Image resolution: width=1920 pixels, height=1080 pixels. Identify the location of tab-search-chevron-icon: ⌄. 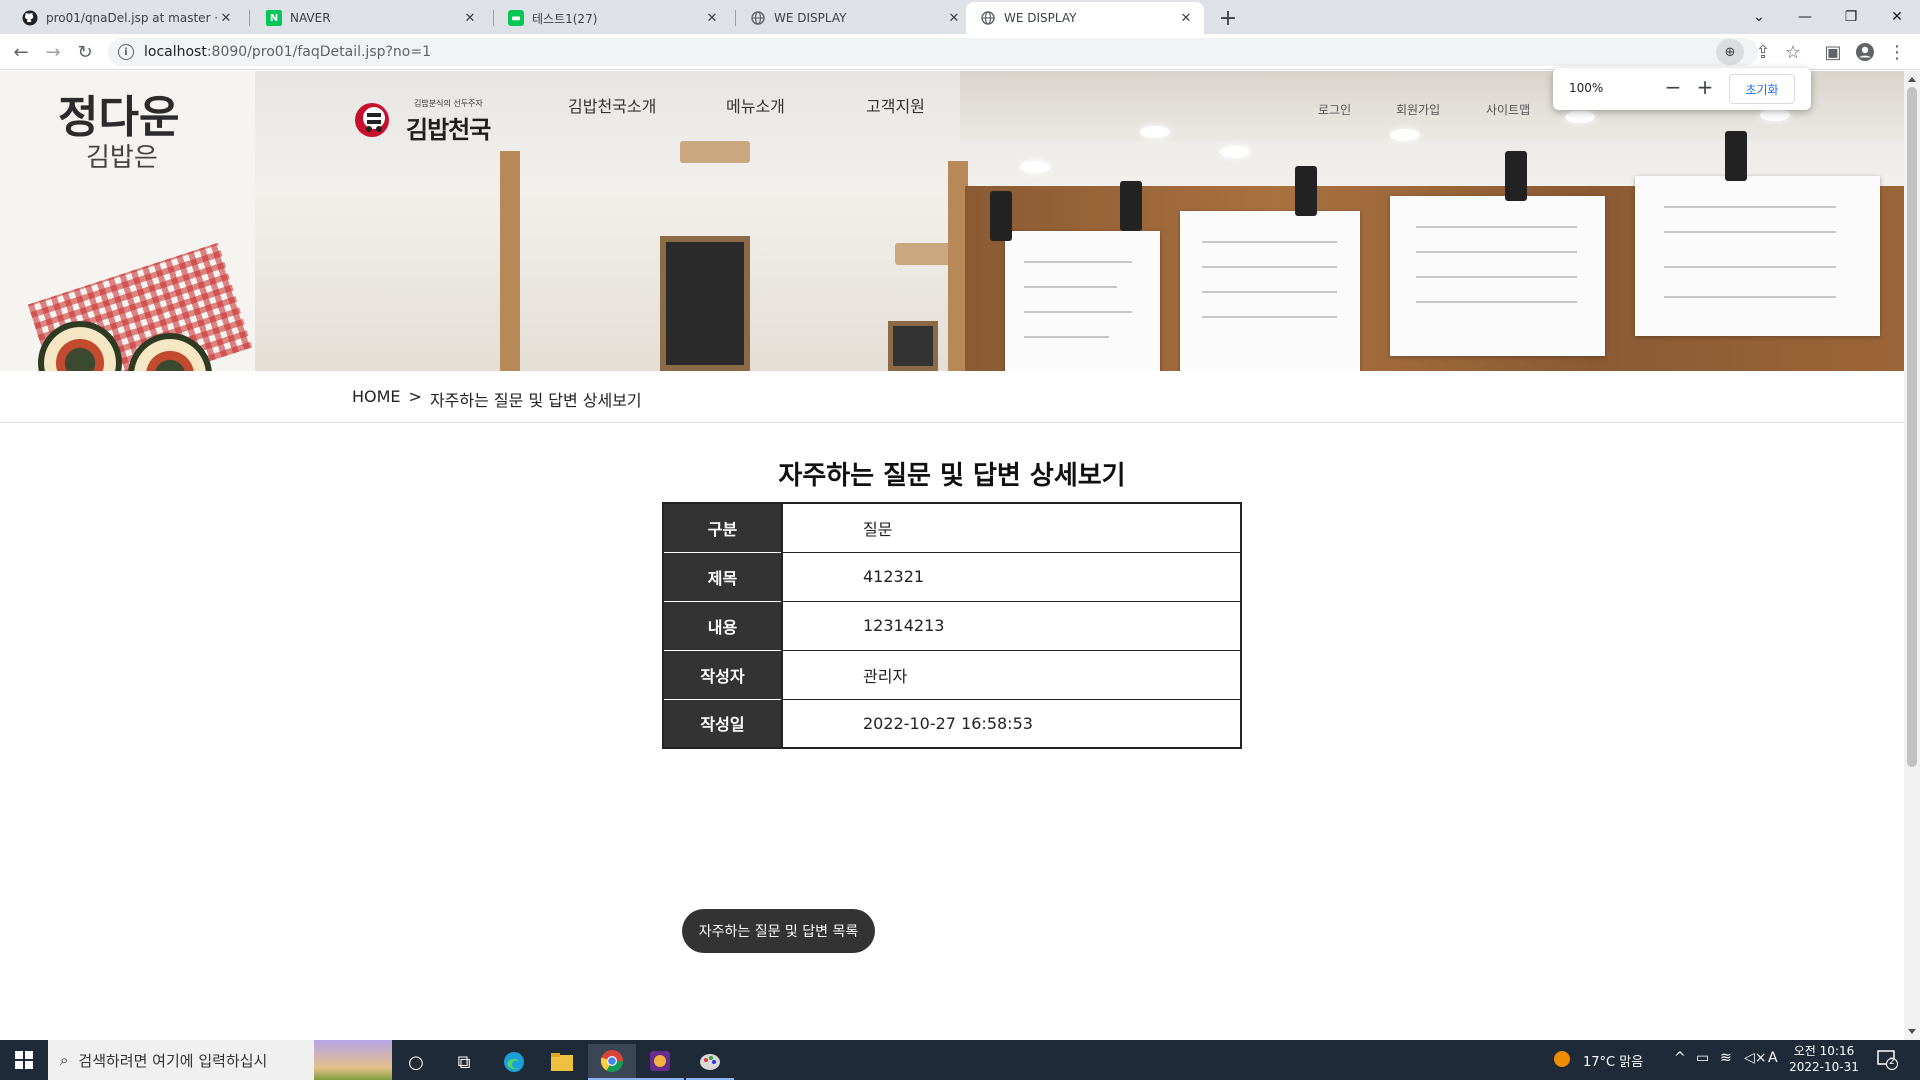
(1759, 17).